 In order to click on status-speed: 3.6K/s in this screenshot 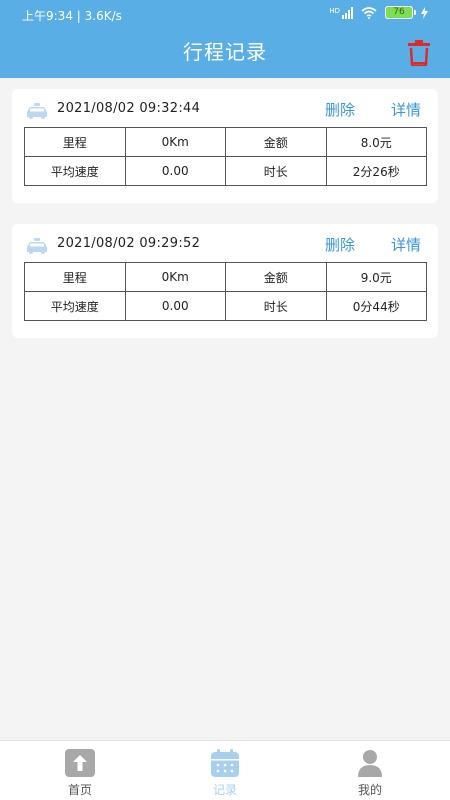, I will do `click(103, 16)`.